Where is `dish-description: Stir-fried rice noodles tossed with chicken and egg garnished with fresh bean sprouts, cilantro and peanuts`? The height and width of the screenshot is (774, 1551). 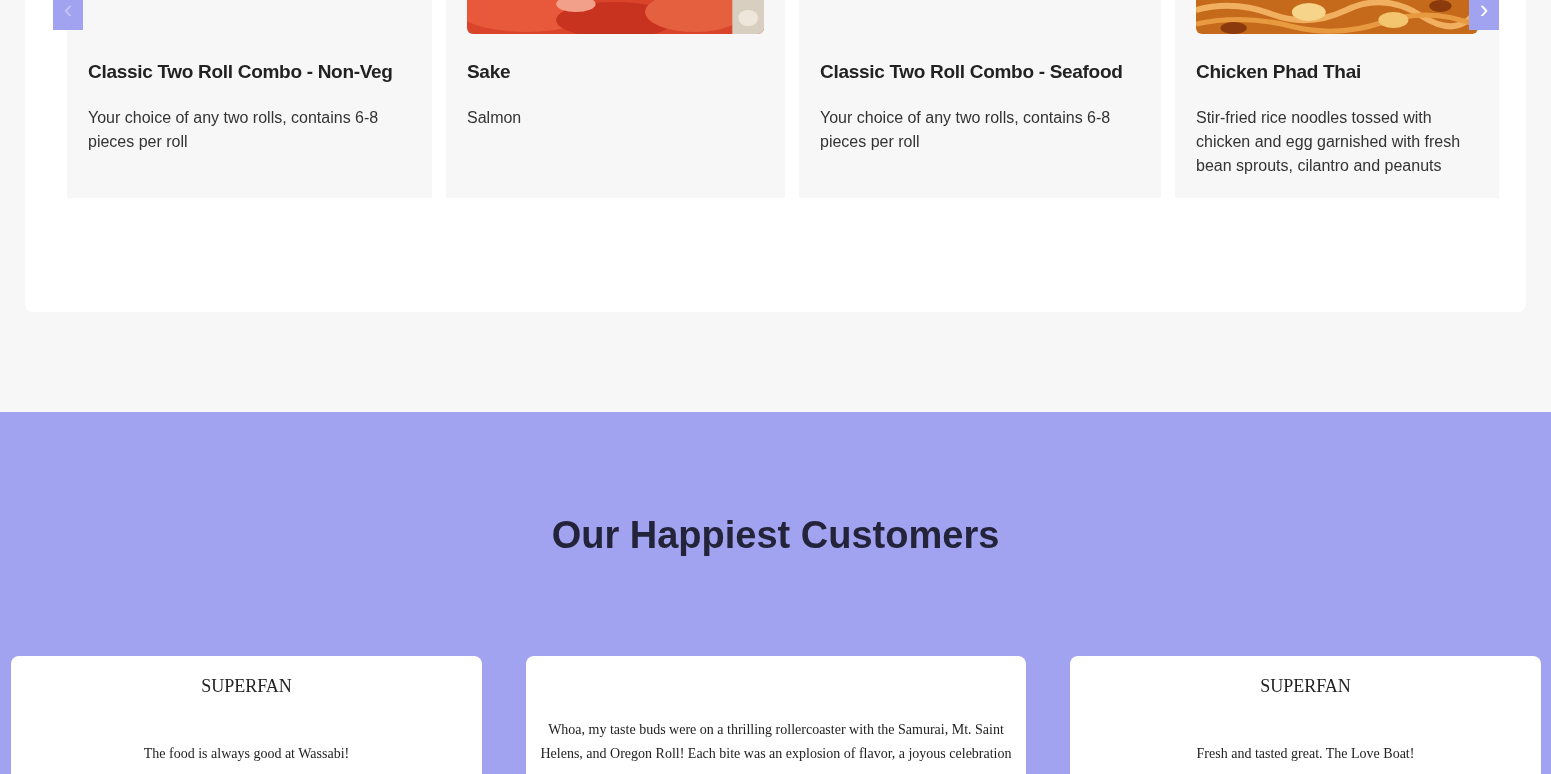
dish-description: Stir-fried rice noodles tossed with chicken and egg garnished with fresh bean sprouts, cilantro and peanuts is located at coordinates (1329, 142).